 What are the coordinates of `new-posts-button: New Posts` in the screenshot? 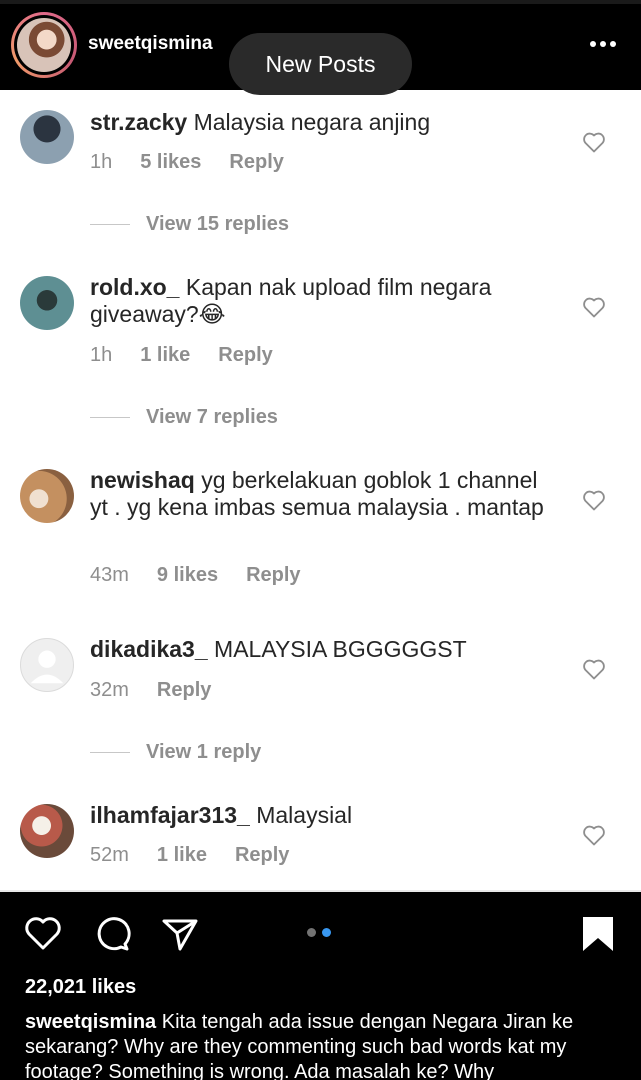 It's located at (320, 64).